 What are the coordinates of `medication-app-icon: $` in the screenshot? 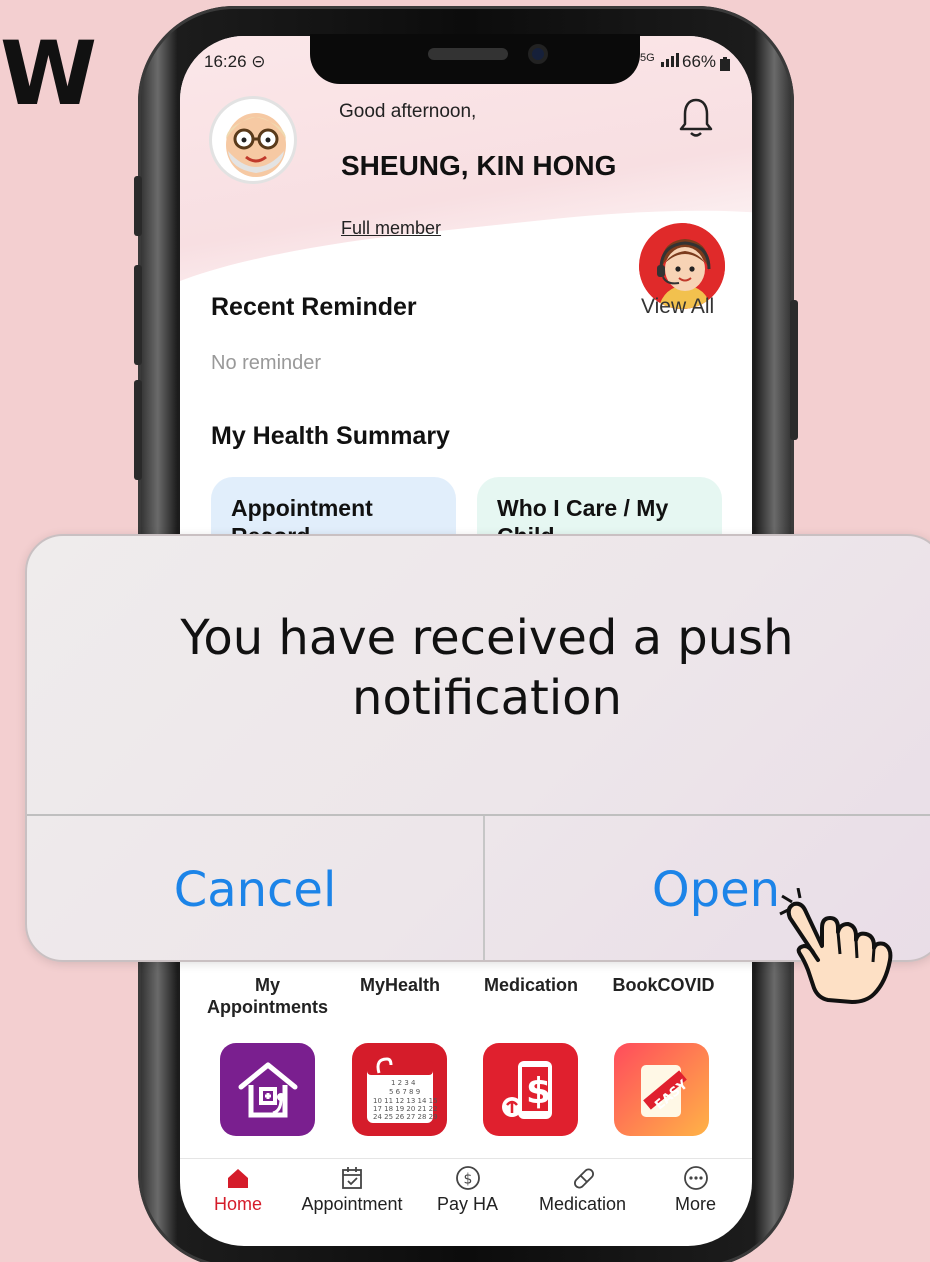 It's located at (530, 1089).